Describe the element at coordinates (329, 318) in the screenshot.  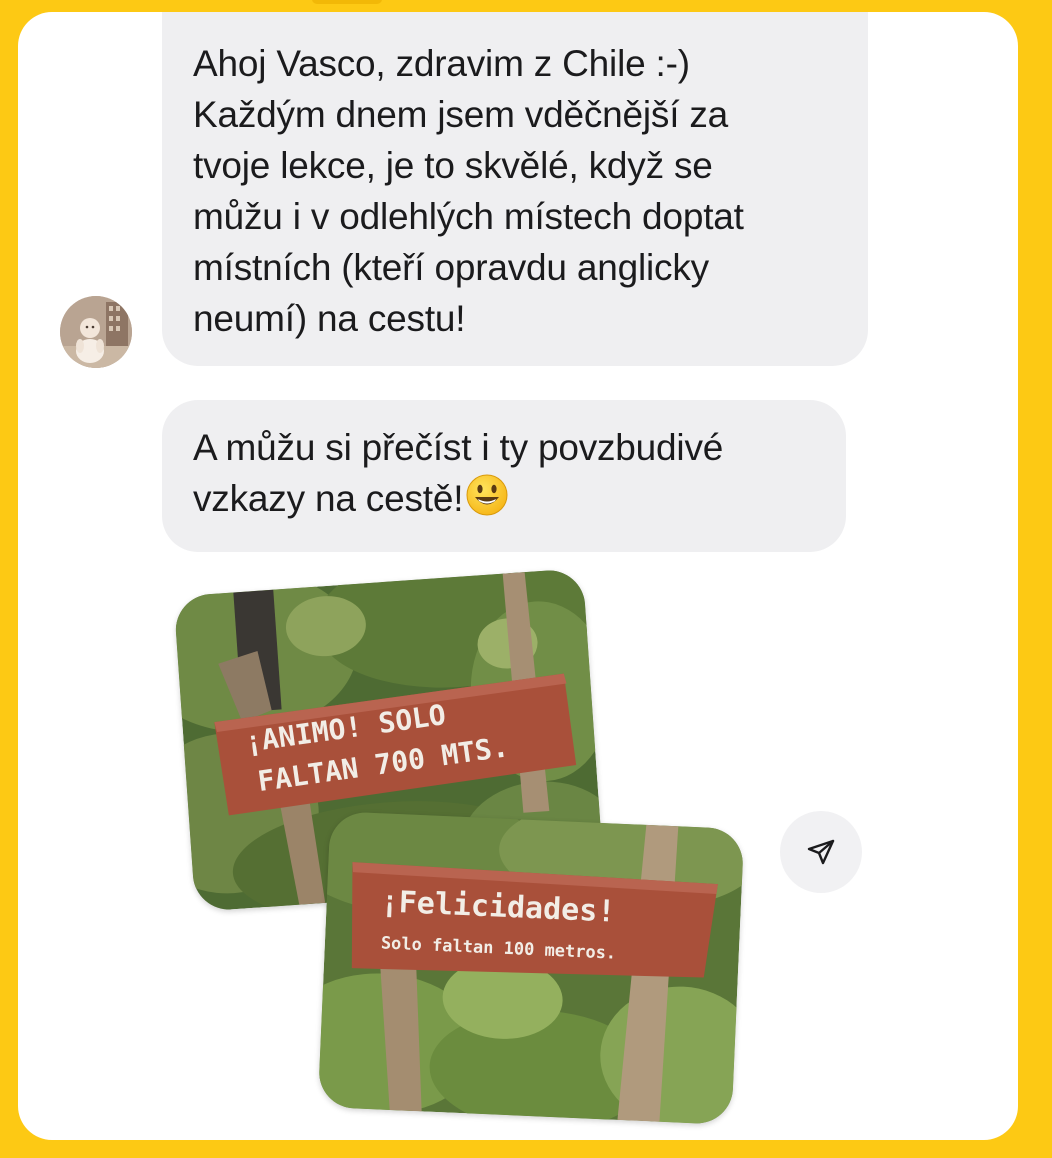
I see `message-line: neumí) na cestu!` at that location.